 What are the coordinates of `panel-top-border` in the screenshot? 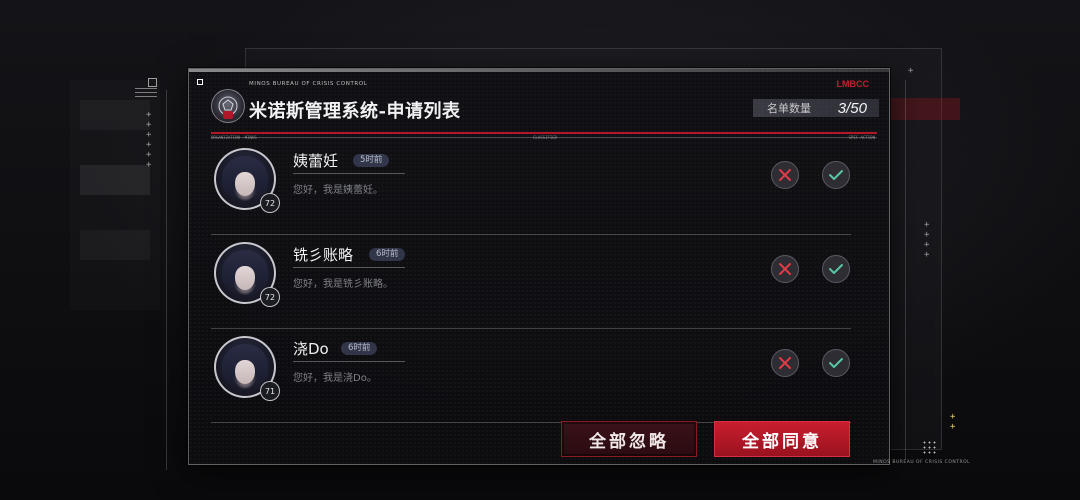 It's located at (539, 70).